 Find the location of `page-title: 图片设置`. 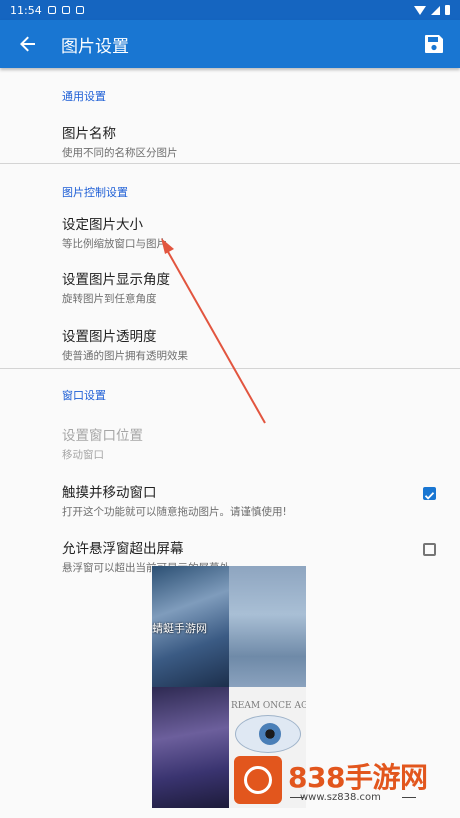

page-title: 图片设置 is located at coordinates (95, 46).